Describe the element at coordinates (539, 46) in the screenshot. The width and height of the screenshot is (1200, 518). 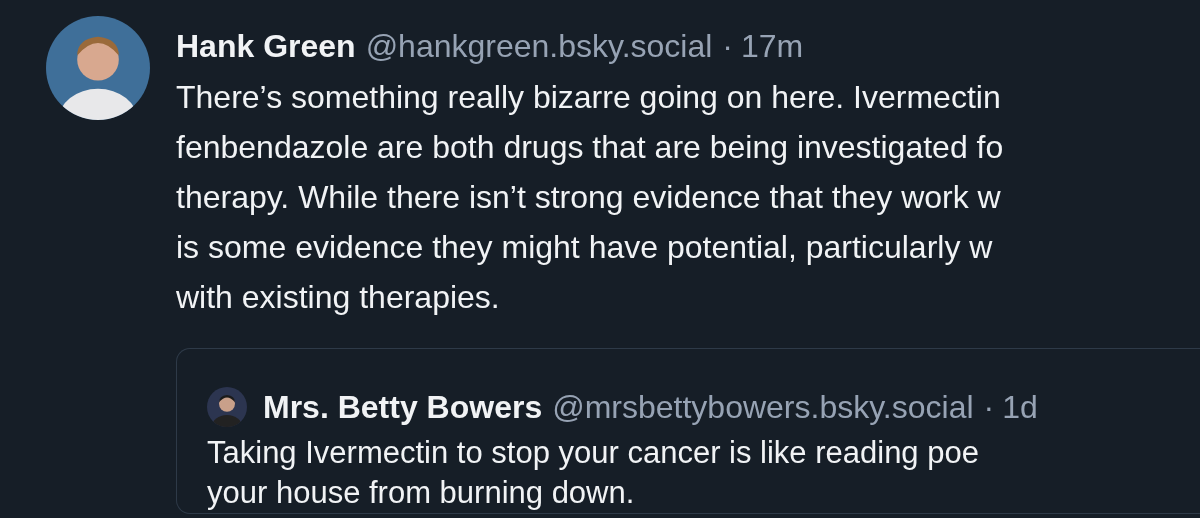
I see `author-handle: @hankgreen.bsky.social` at that location.